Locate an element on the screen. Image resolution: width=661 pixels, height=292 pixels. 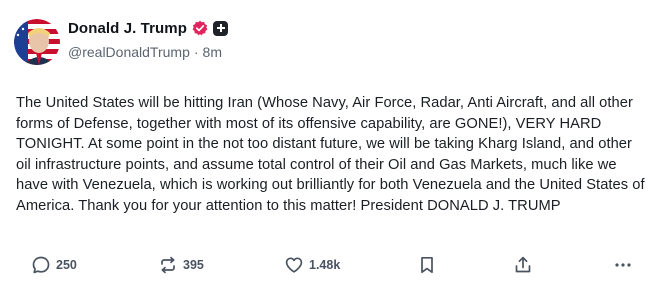
author-names: Donald J. Trump @realDonaldTrump · 8m is located at coordinates (148, 39).